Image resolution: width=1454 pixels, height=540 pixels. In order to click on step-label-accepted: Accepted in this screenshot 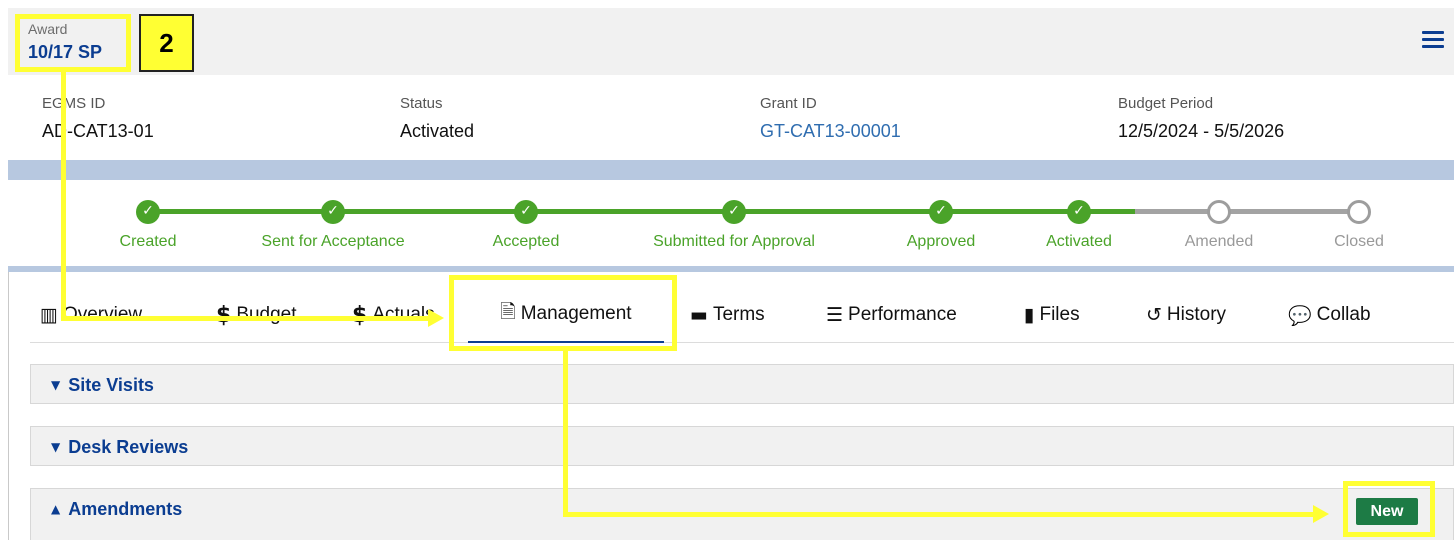, I will do `click(526, 241)`.